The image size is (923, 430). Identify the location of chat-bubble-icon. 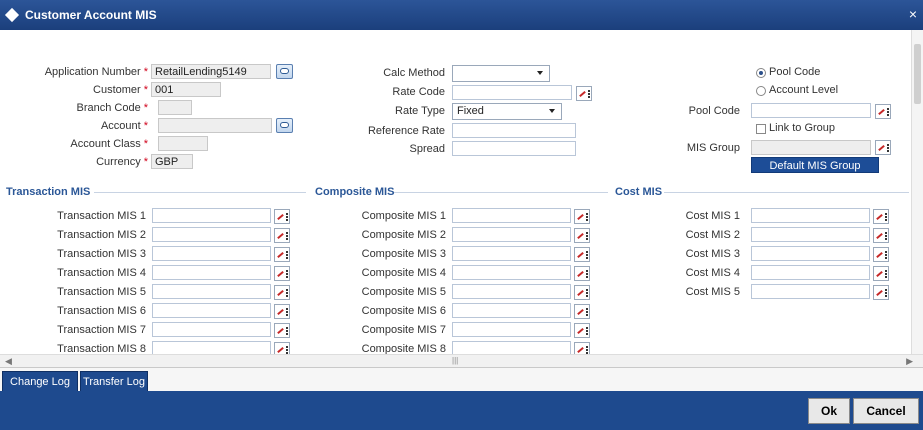
(284, 71).